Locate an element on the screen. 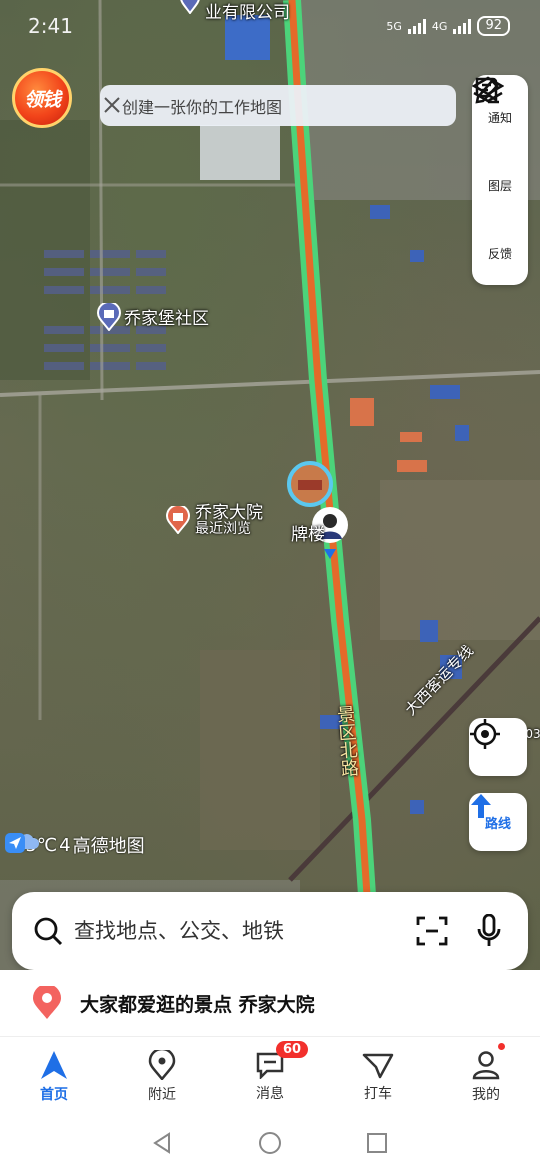 Image resolution: width=540 pixels, height=1170 pixels. nav-profile: 我的 is located at coordinates (486, 1076).